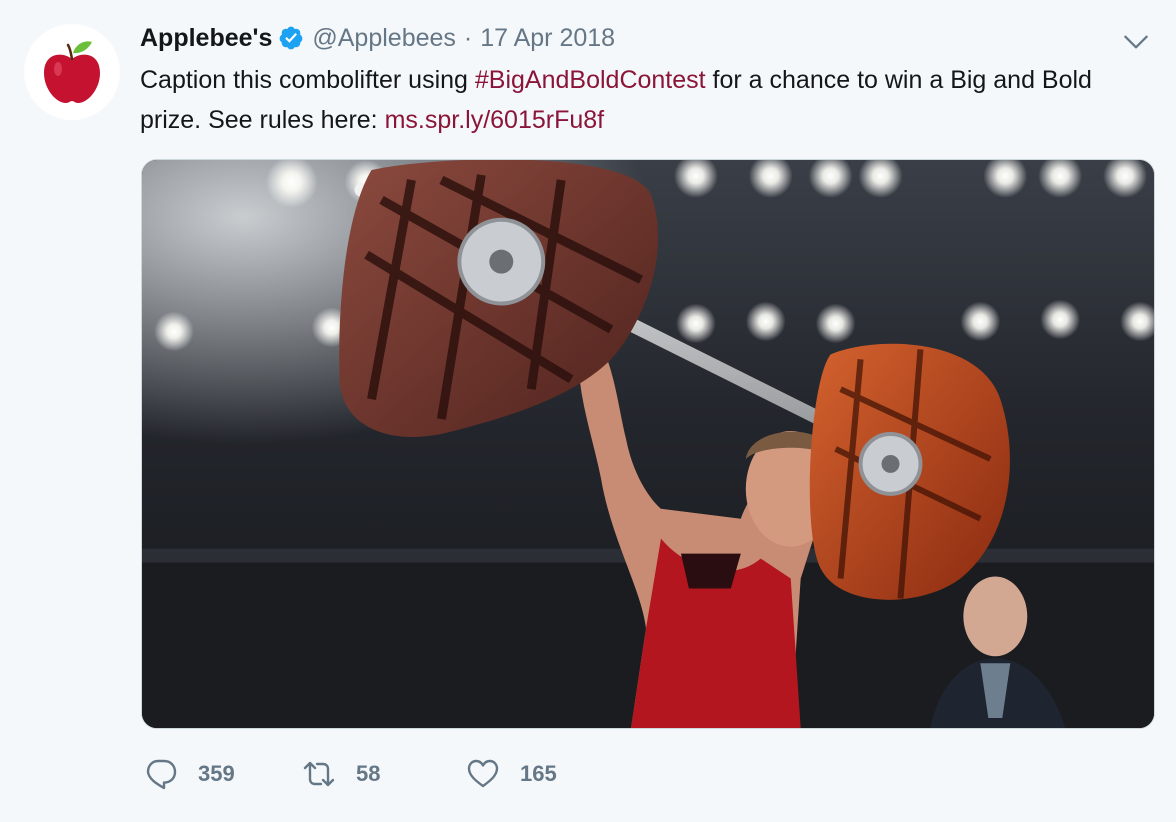 This screenshot has height=822, width=1176. I want to click on tweet-text-part: Caption this combolifter using, so click(307, 80).